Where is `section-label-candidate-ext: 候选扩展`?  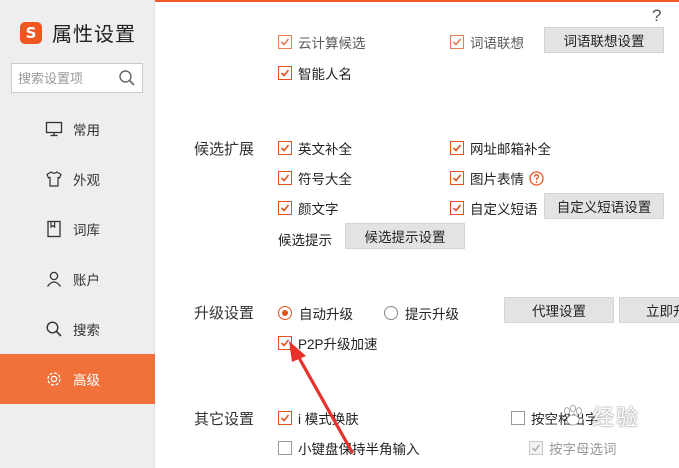
section-label-candidate-ext: 候选扩展 is located at coordinates (224, 149).